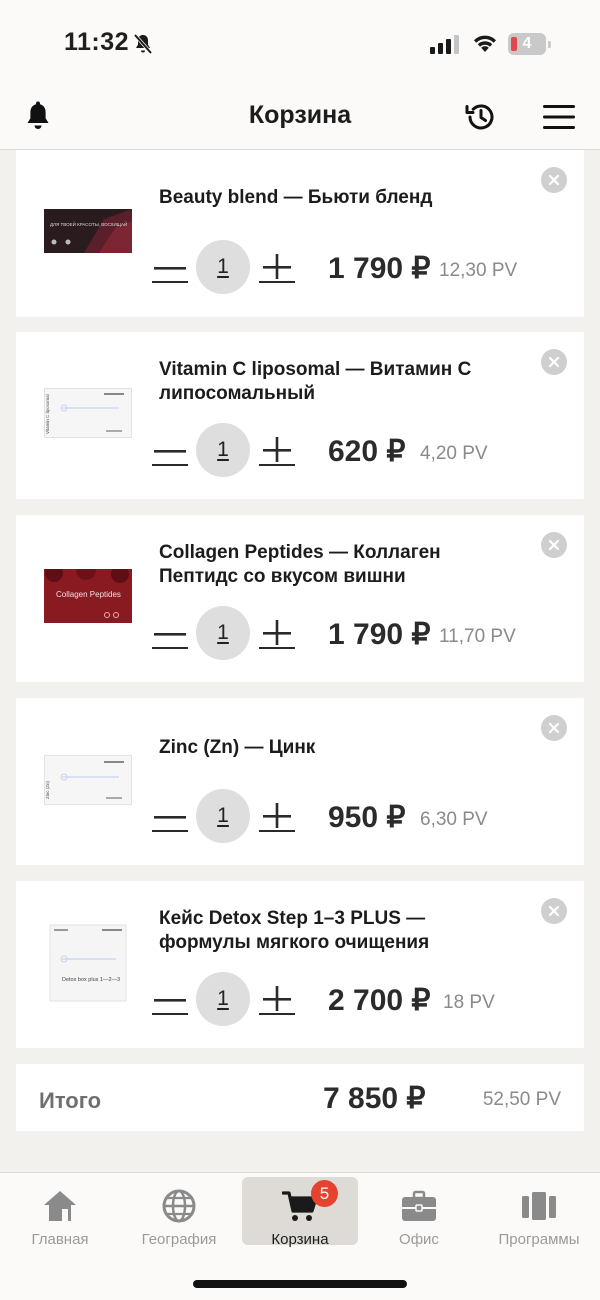 The width and height of the screenshot is (600, 1300). Describe the element at coordinates (88, 963) in the screenshot. I see `product-image: Detox box plus 1—2—3` at that location.